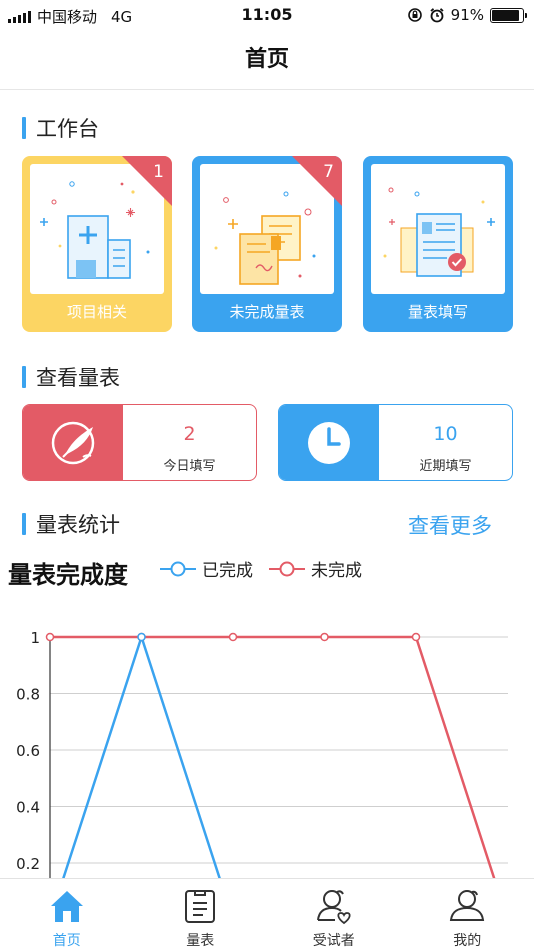  I want to click on tab-scales: 量表, so click(201, 914).